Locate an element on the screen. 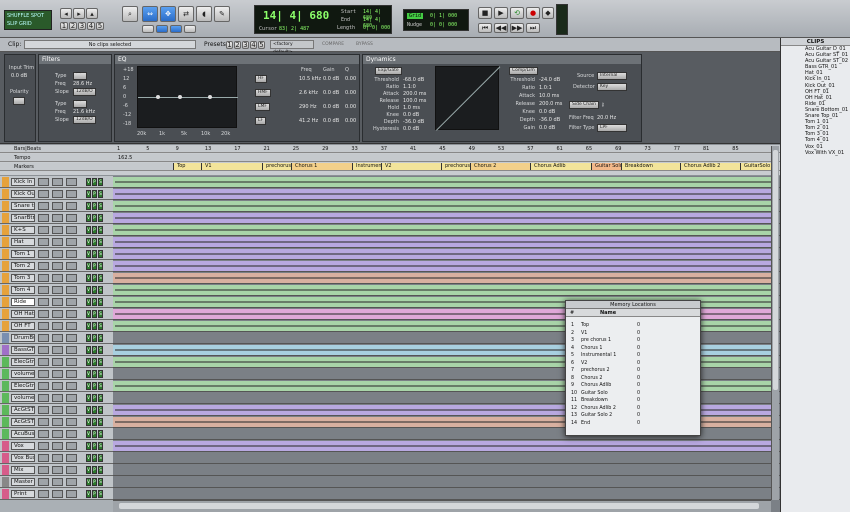  zoom-preset-5: 5 is located at coordinates (100, 26).